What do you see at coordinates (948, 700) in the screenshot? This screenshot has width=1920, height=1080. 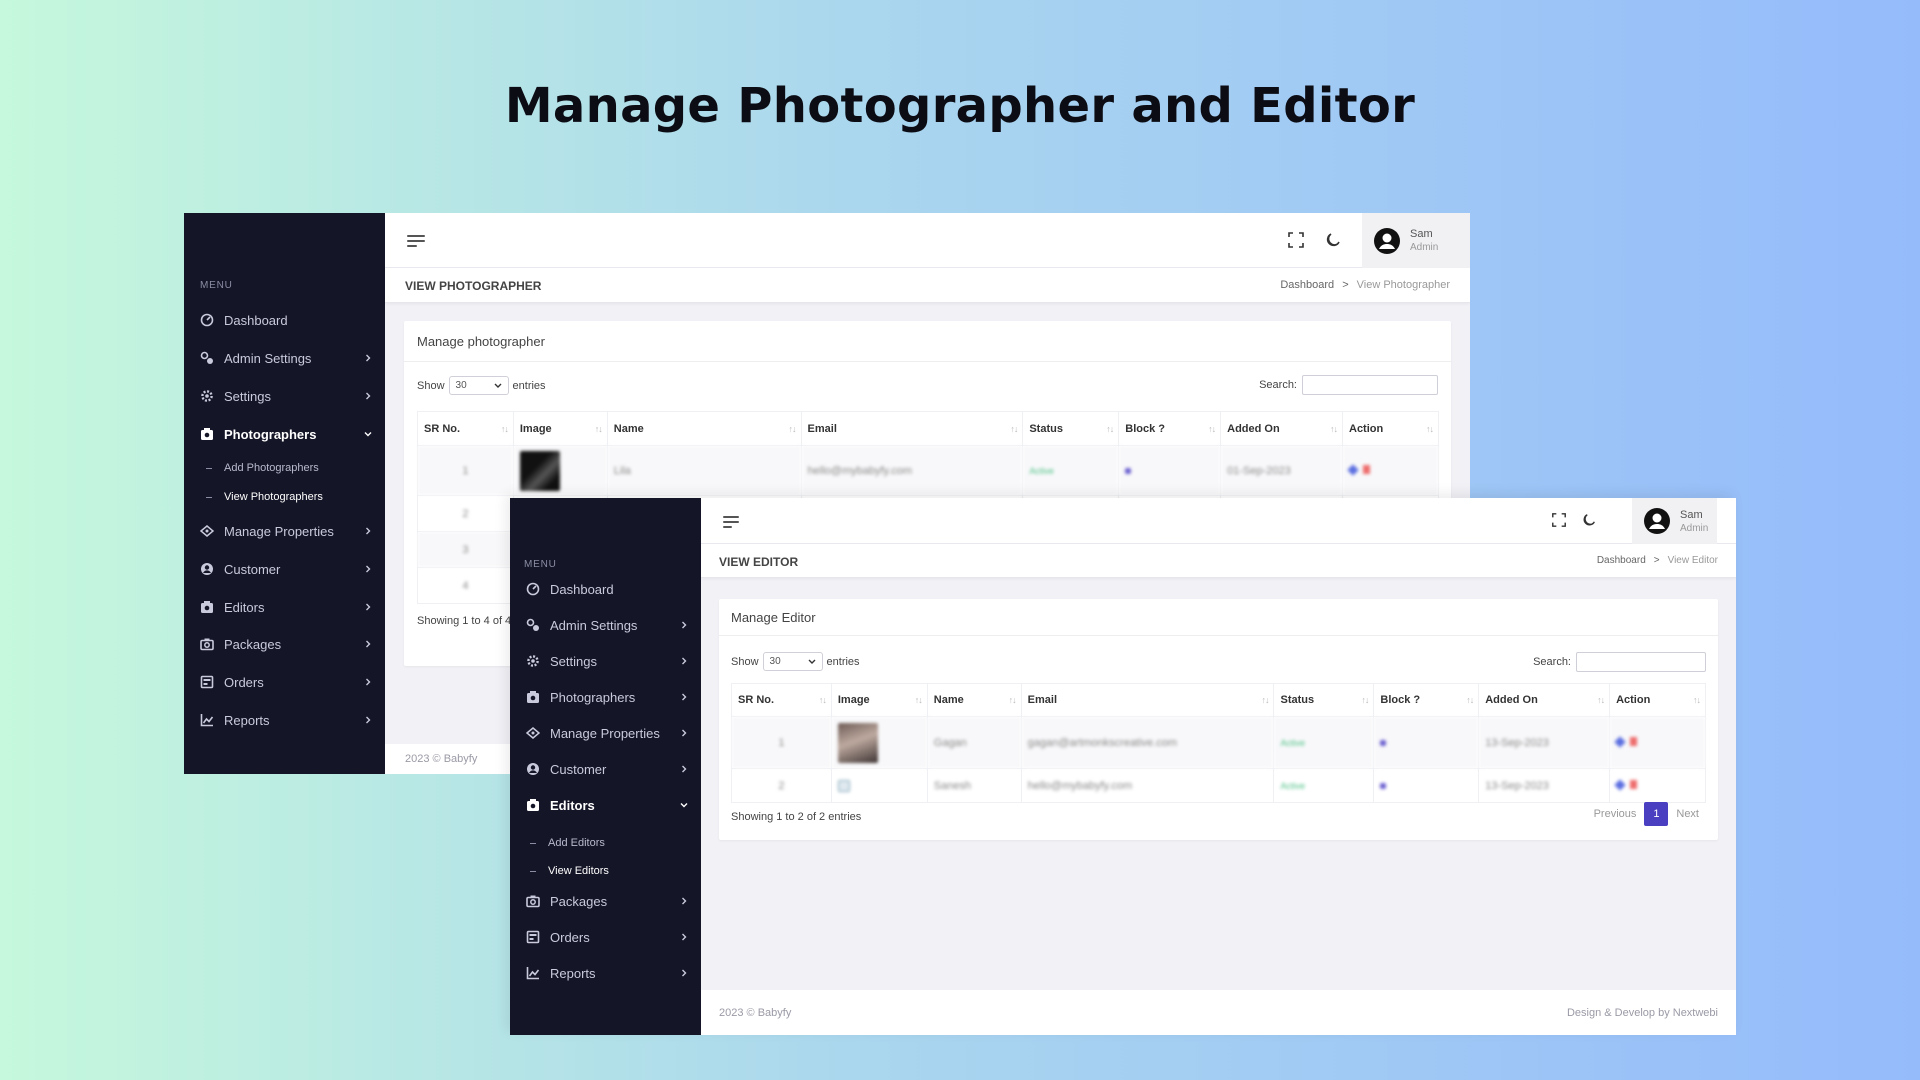 I see `column-header-label: Name` at bounding box center [948, 700].